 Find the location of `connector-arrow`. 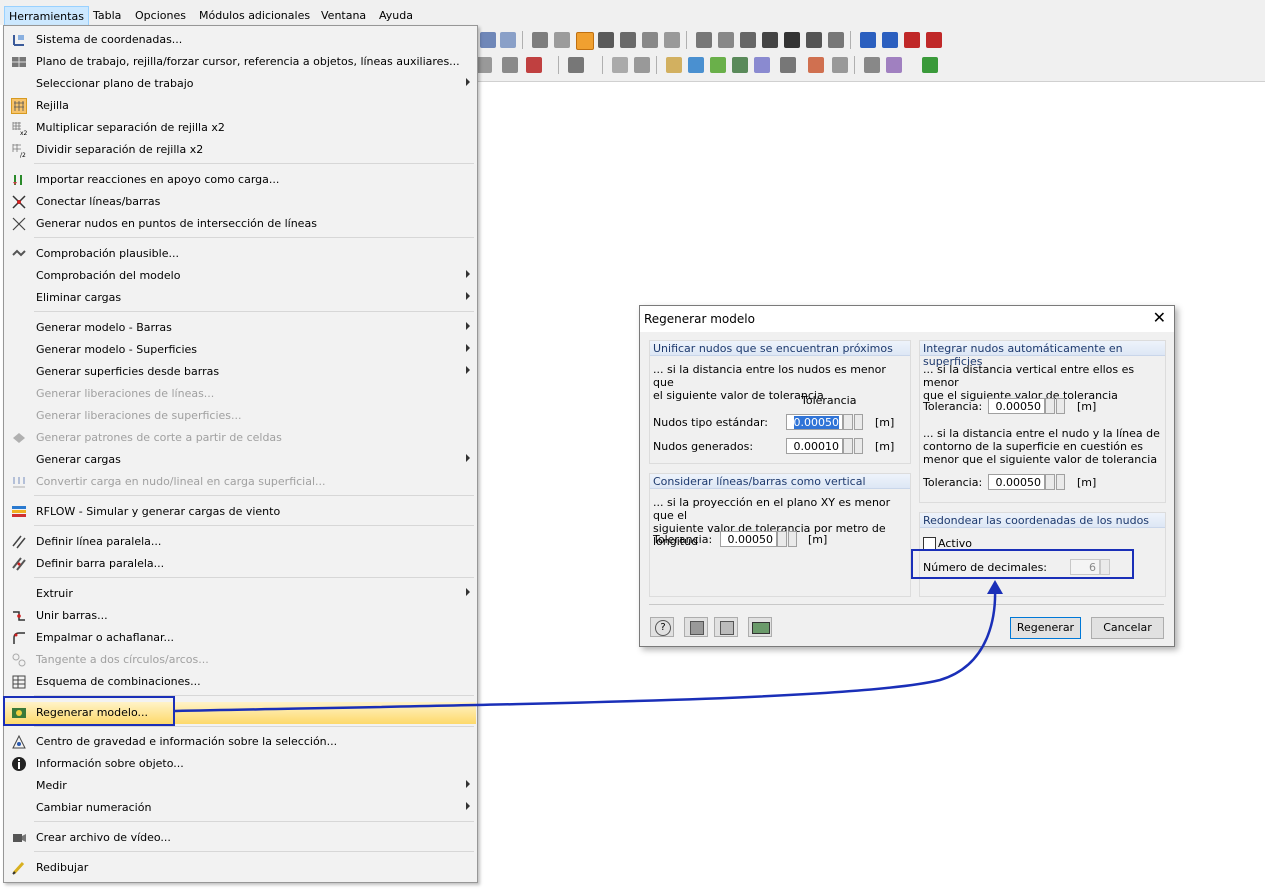

connector-arrow is located at coordinates (588, 646).